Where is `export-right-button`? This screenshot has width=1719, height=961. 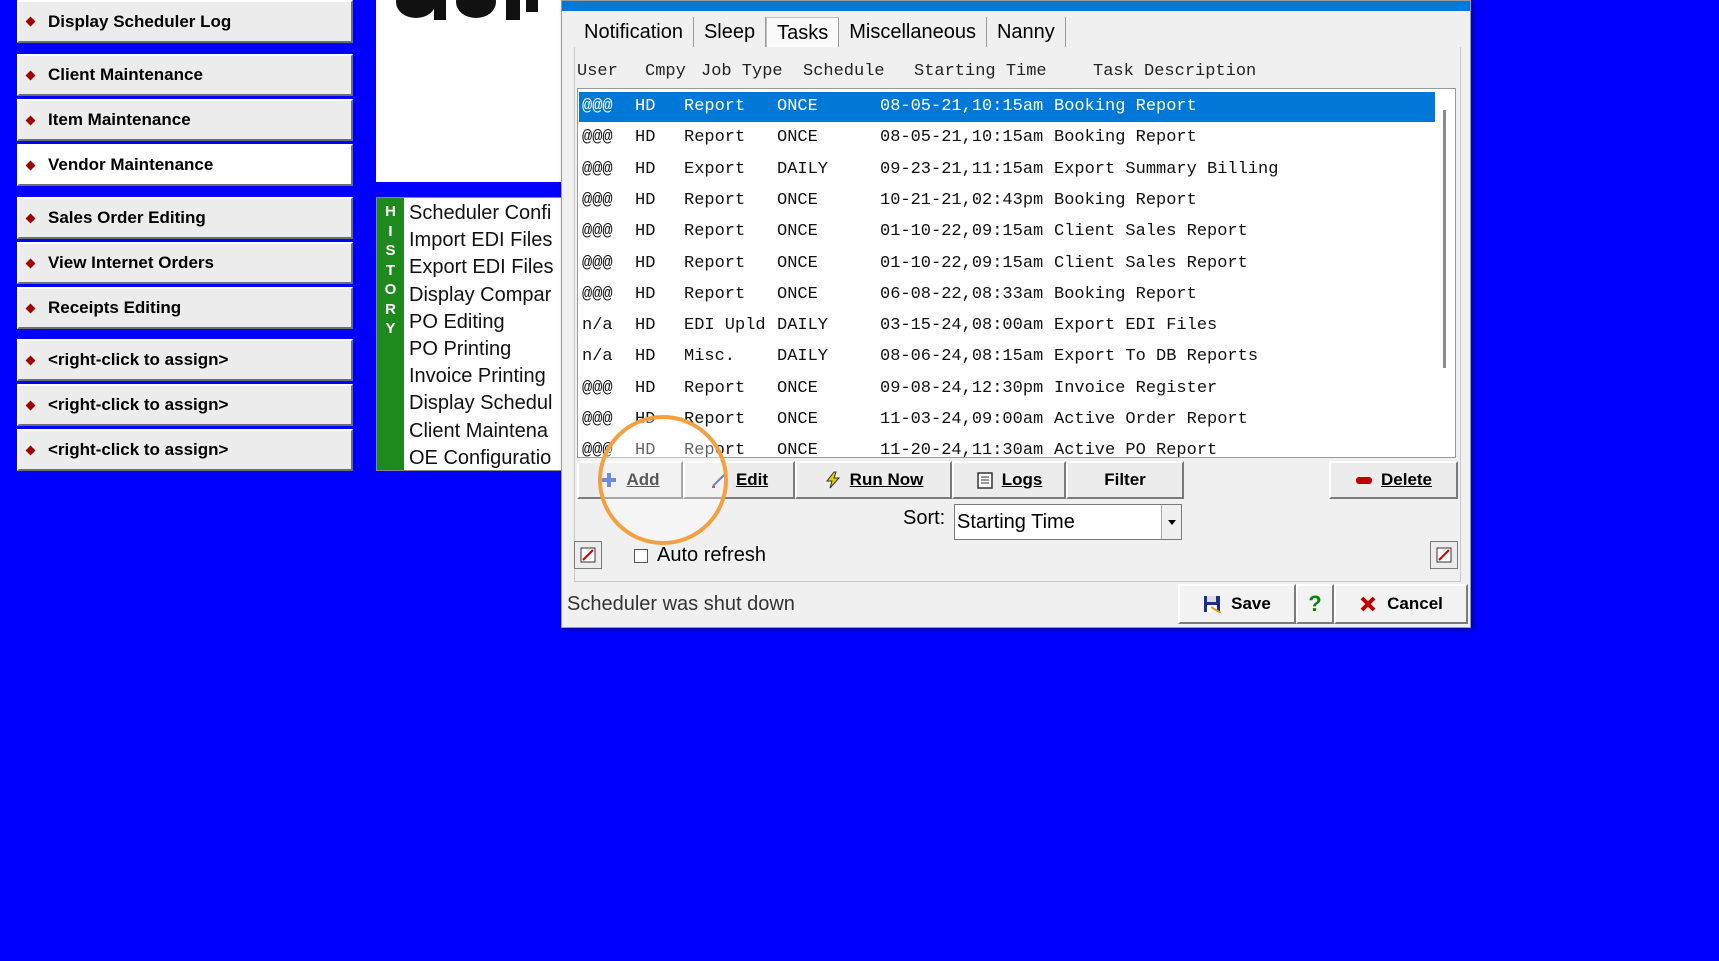 export-right-button is located at coordinates (1444, 555).